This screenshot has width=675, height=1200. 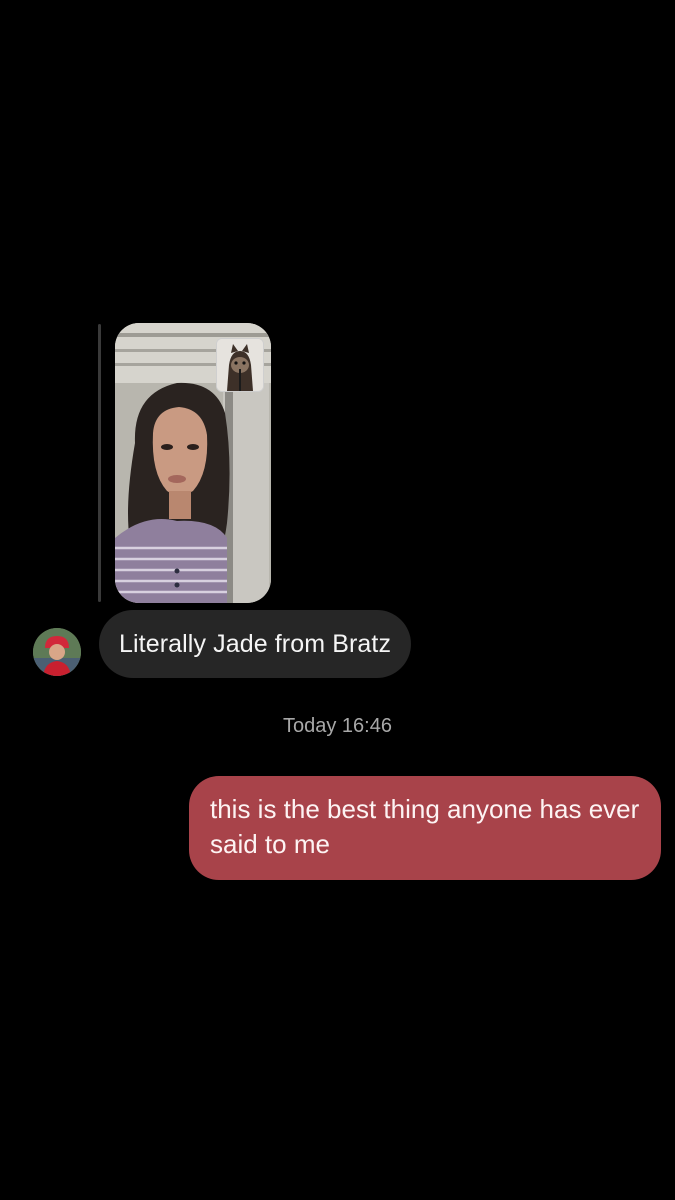 I want to click on incoming-message-bubble: Literally Jade from Bratz, so click(x=255, y=644).